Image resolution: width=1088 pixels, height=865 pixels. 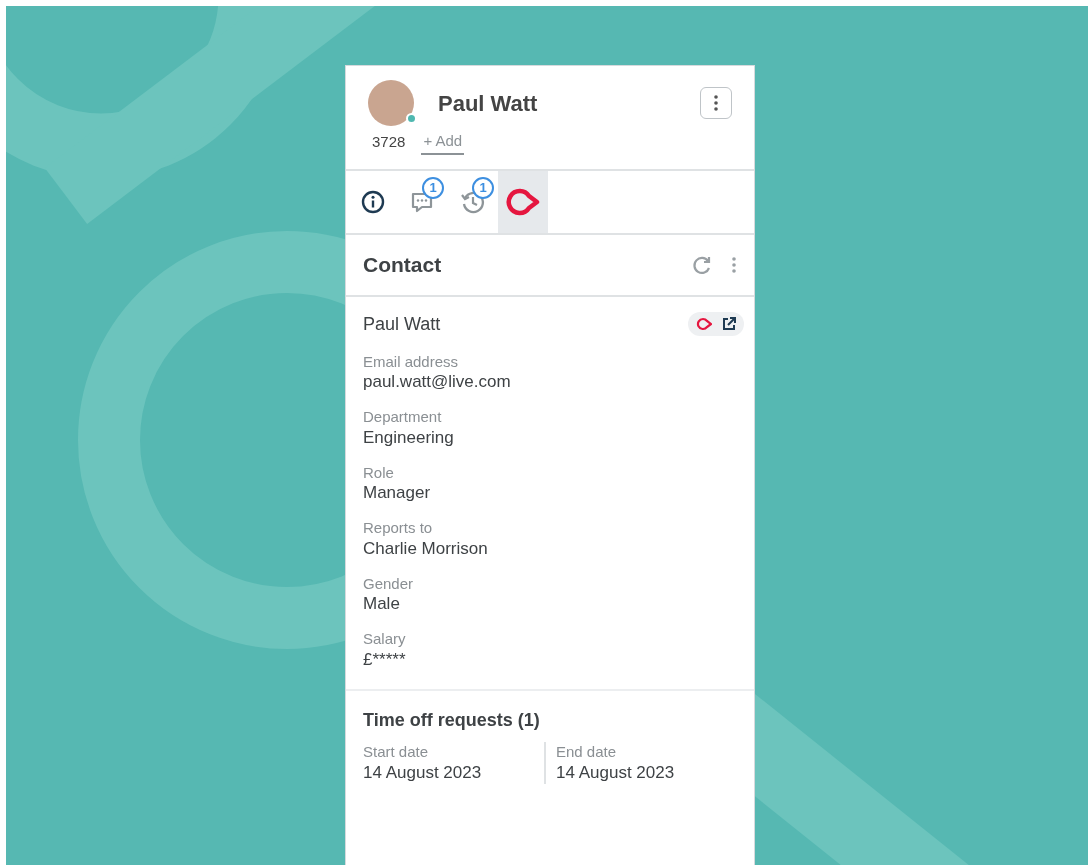 What do you see at coordinates (452, 721) in the screenshot?
I see `section-title: Time off requests (1)` at bounding box center [452, 721].